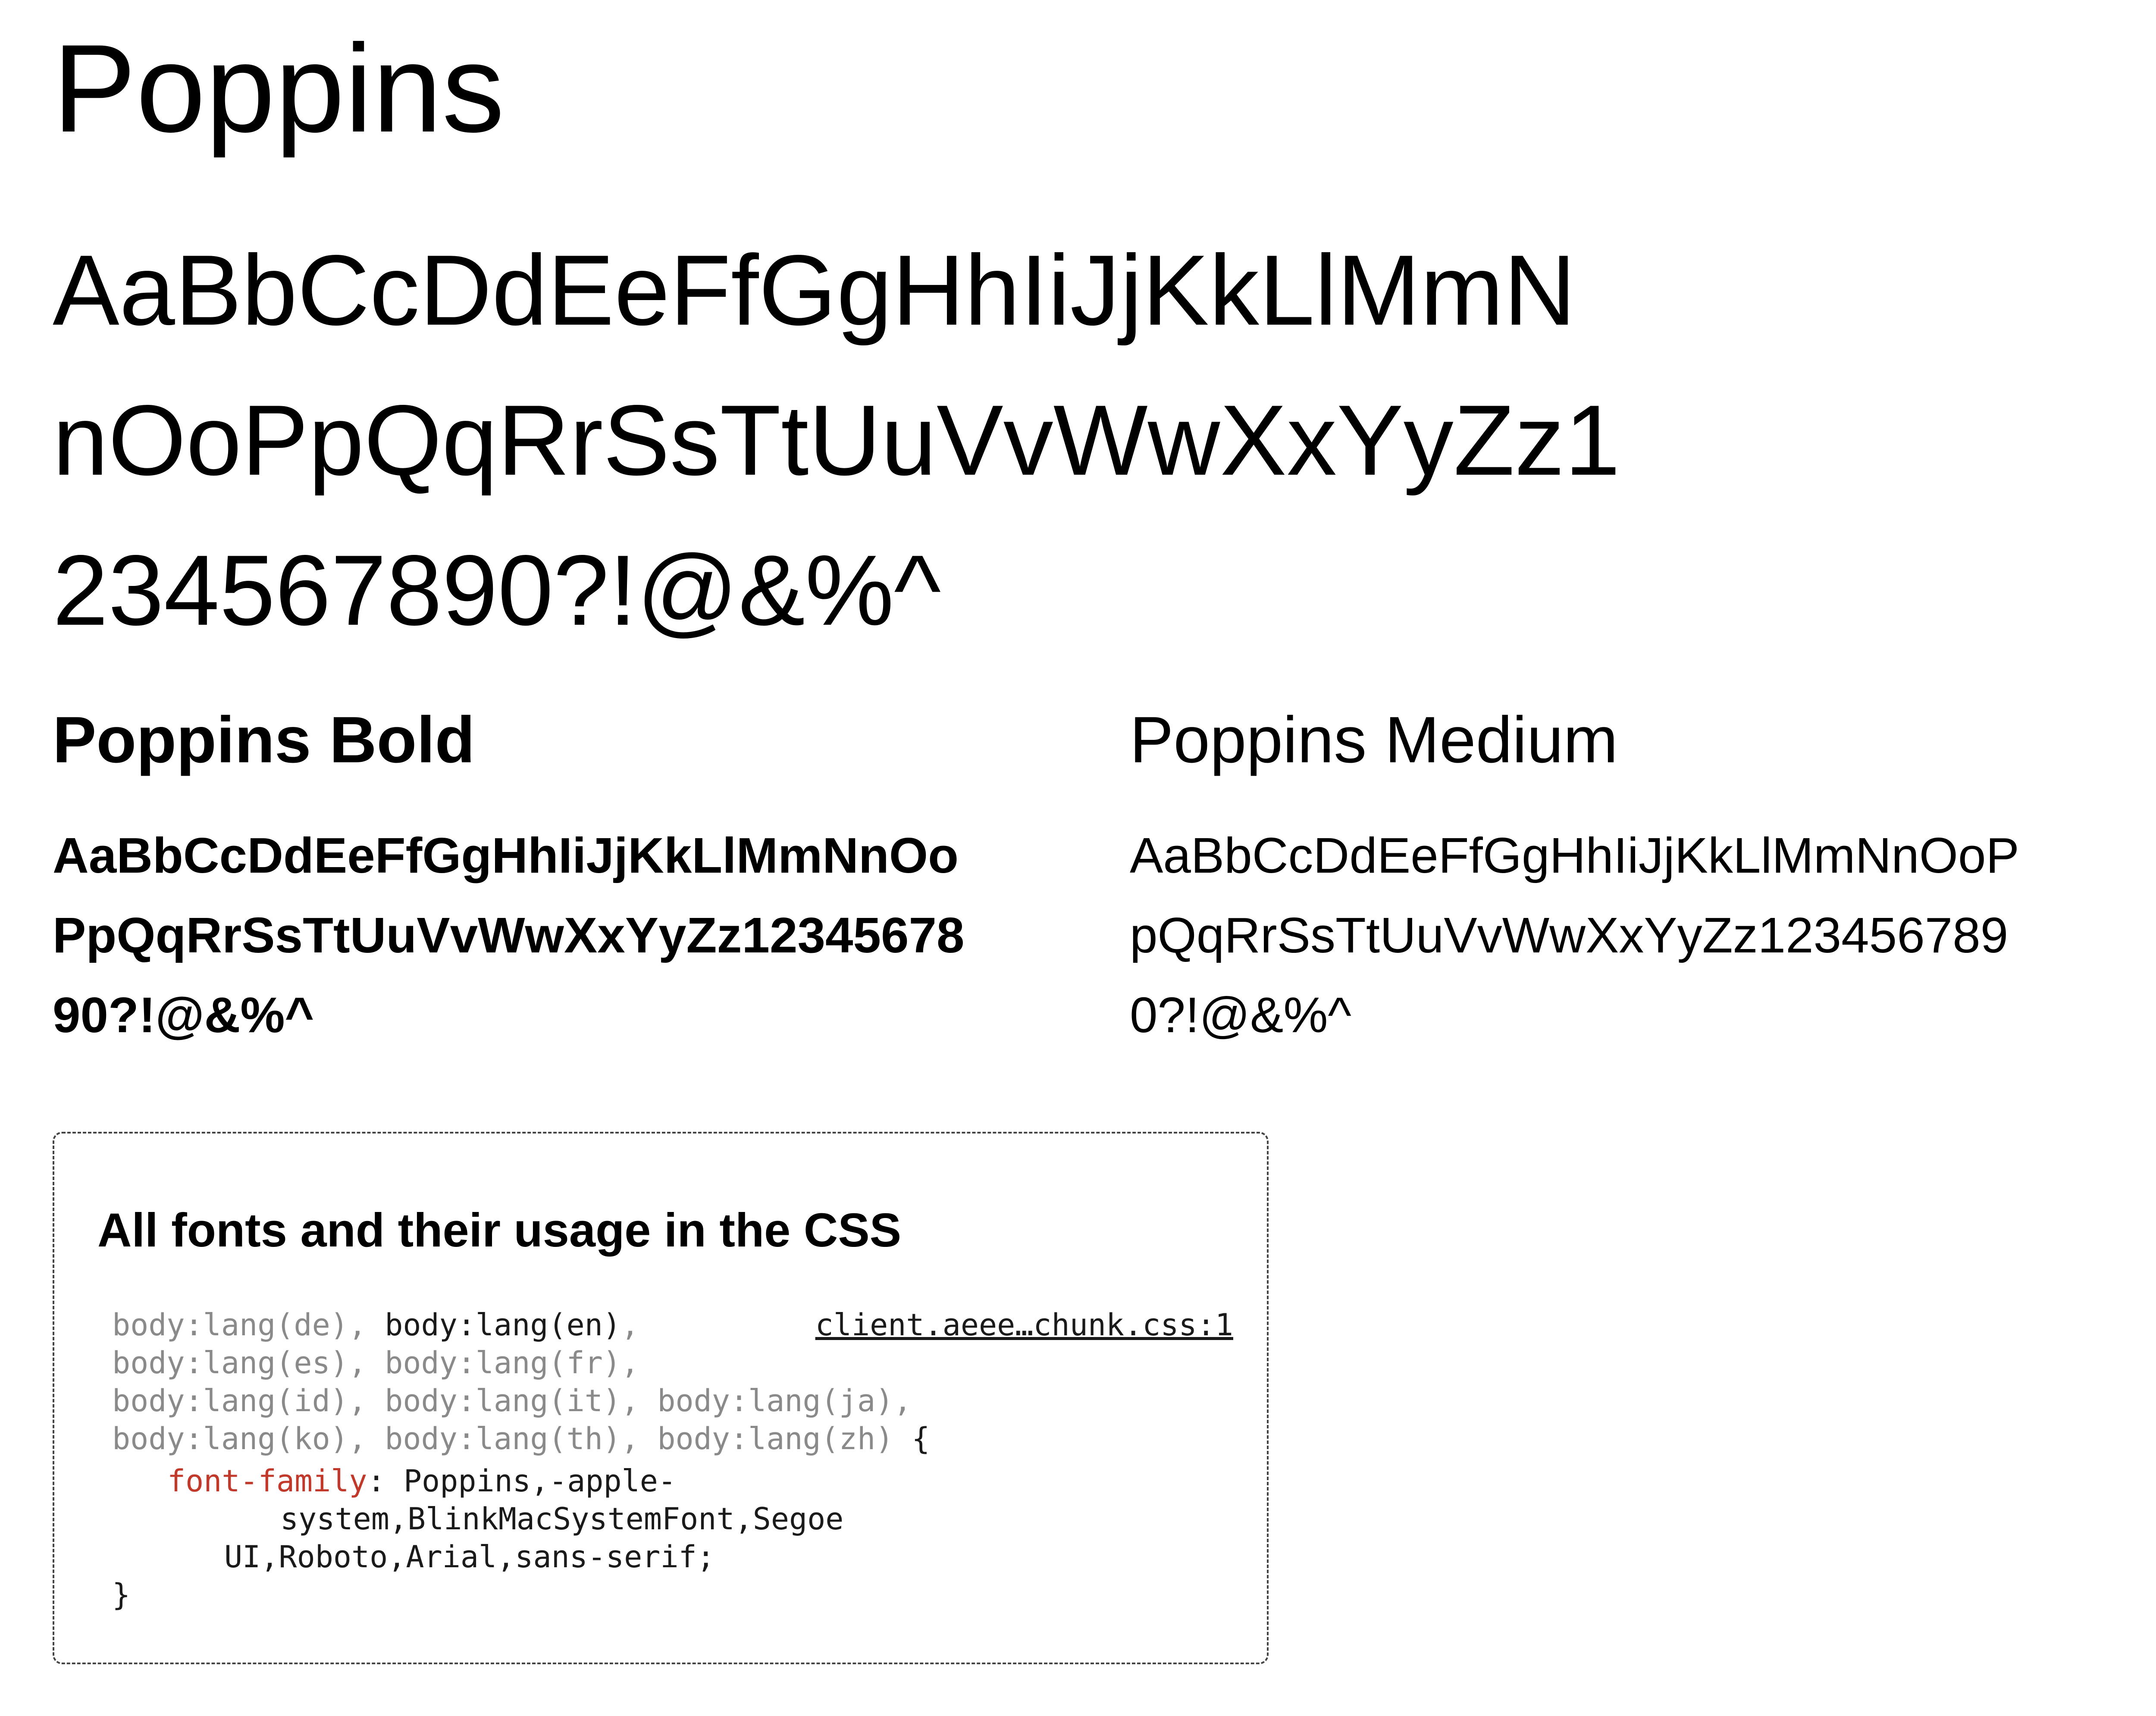  I want to click on specimen-line: nOoPpQqRrSsTtUuVvWwXxYyZz1, so click(836, 440).